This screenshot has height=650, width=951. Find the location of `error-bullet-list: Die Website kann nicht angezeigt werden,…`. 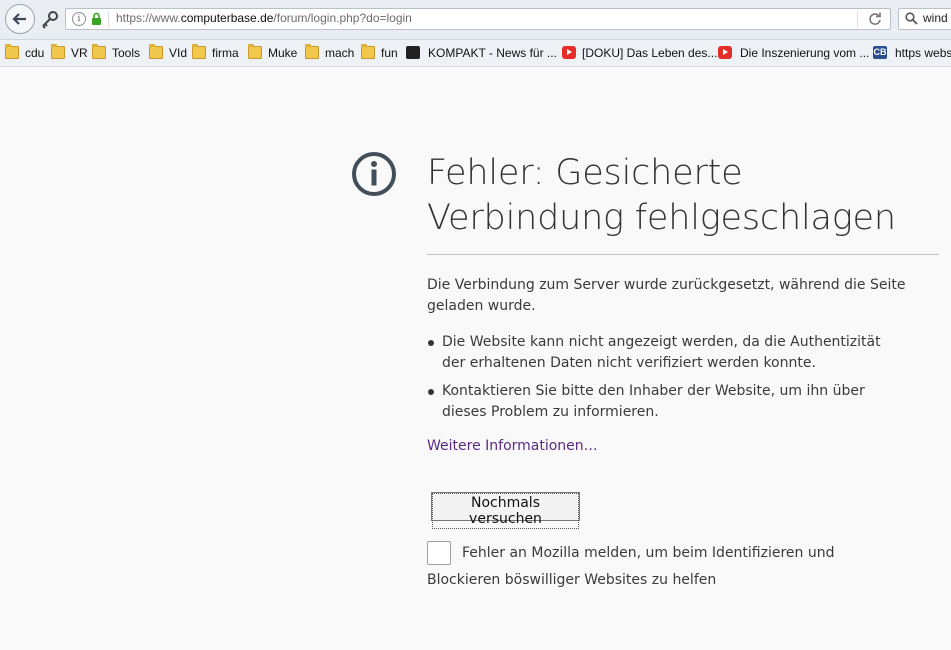

error-bullet-list: Die Website kann nicht angezeigt werden,… is located at coordinates (667, 381).